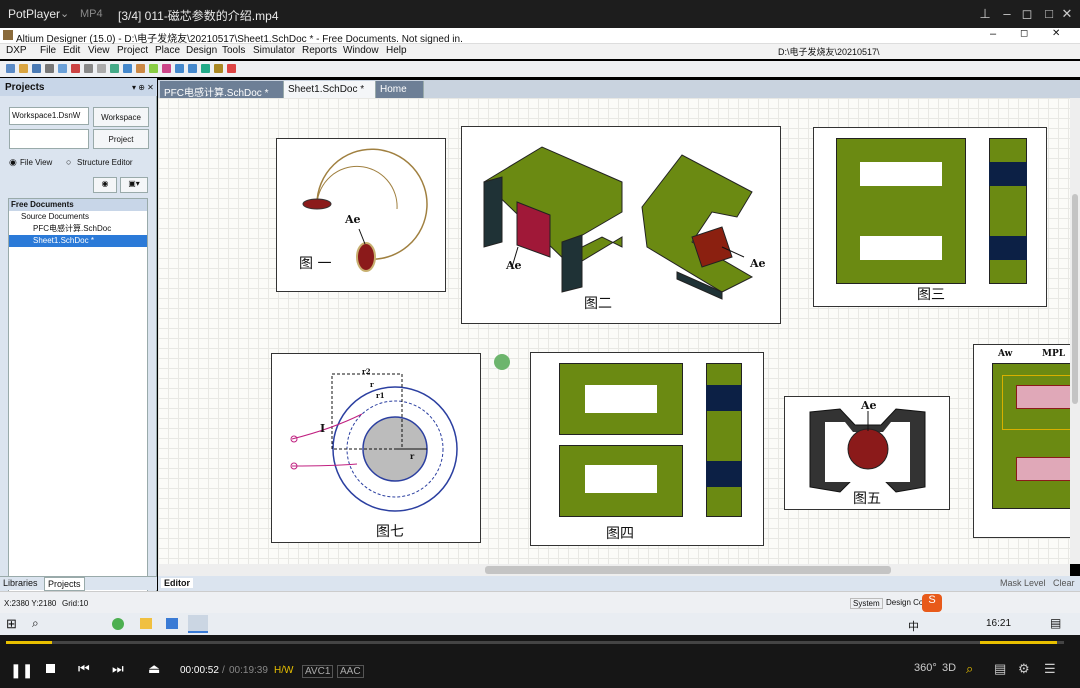  Describe the element at coordinates (1050, 669) in the screenshot. I see `menu-icon: ☰` at that location.